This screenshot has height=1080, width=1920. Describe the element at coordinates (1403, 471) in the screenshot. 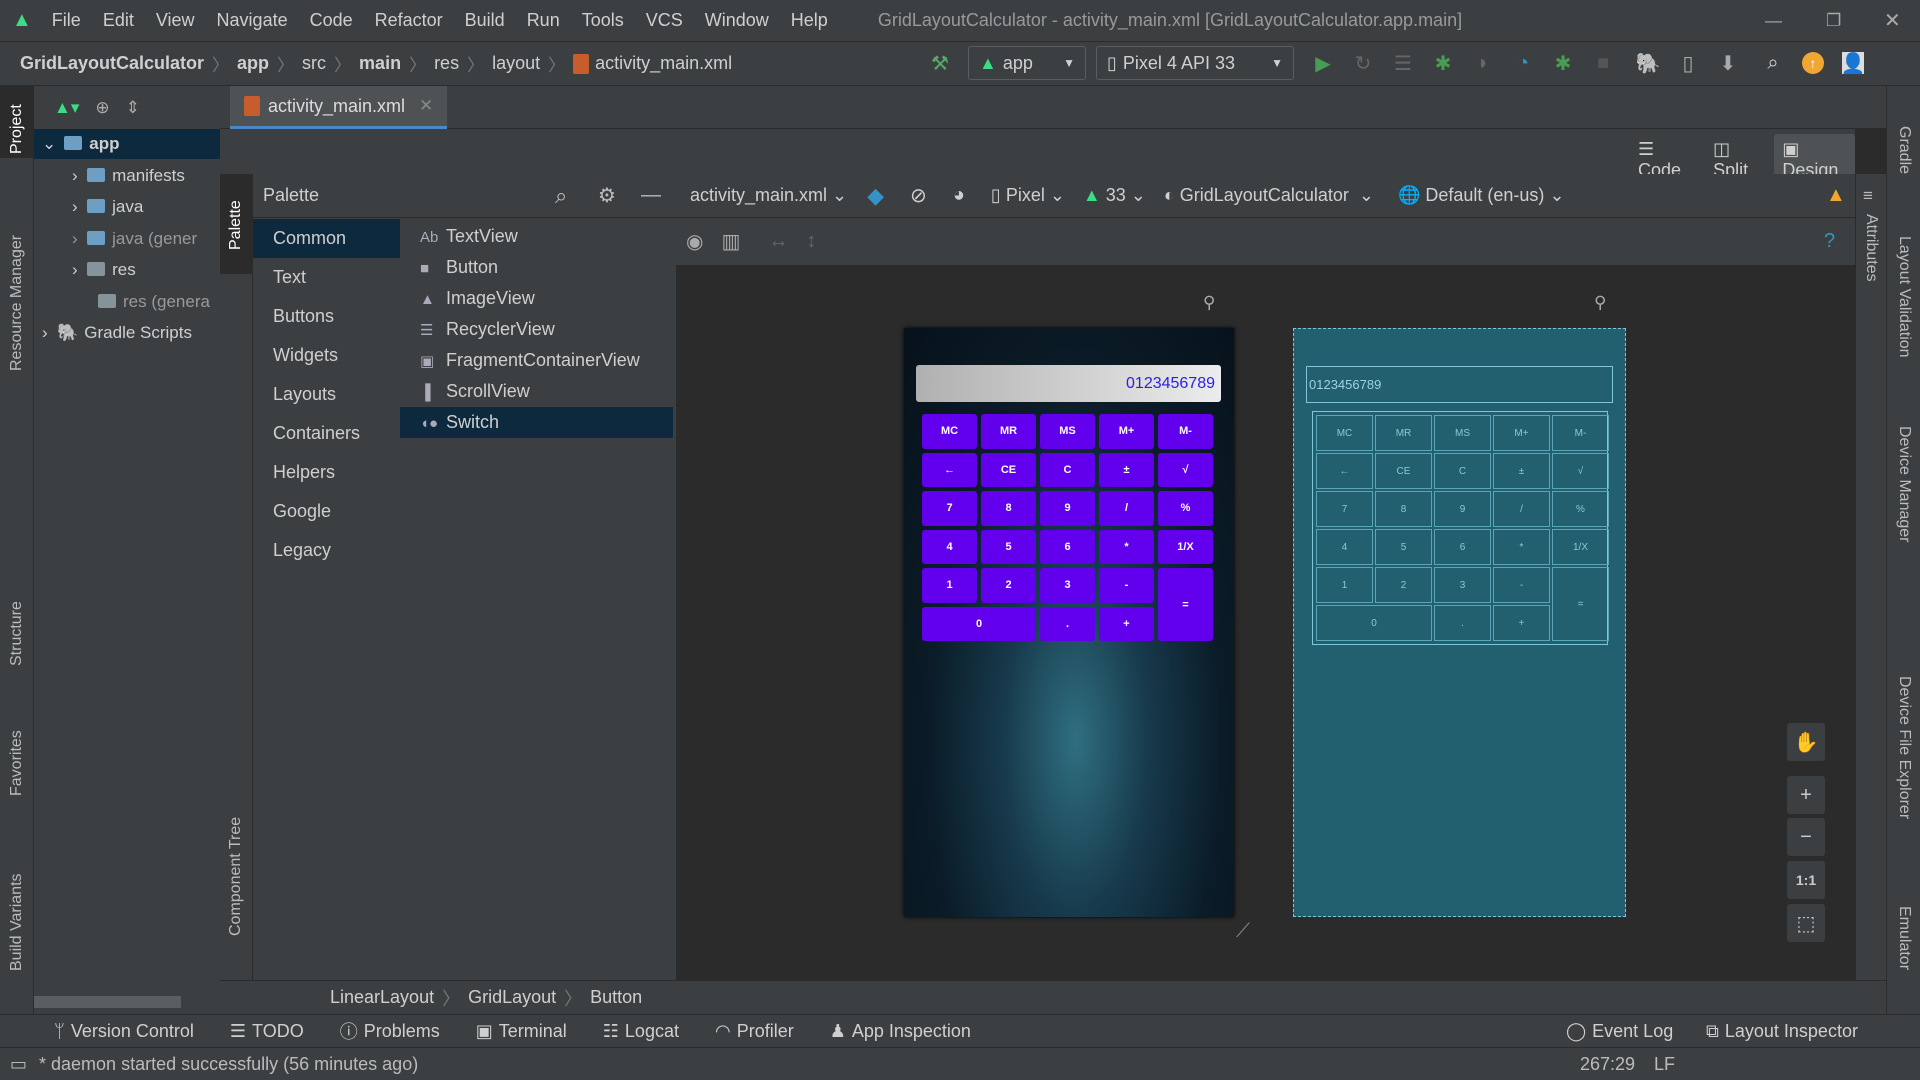

I see `blueprint-button: CE` at that location.